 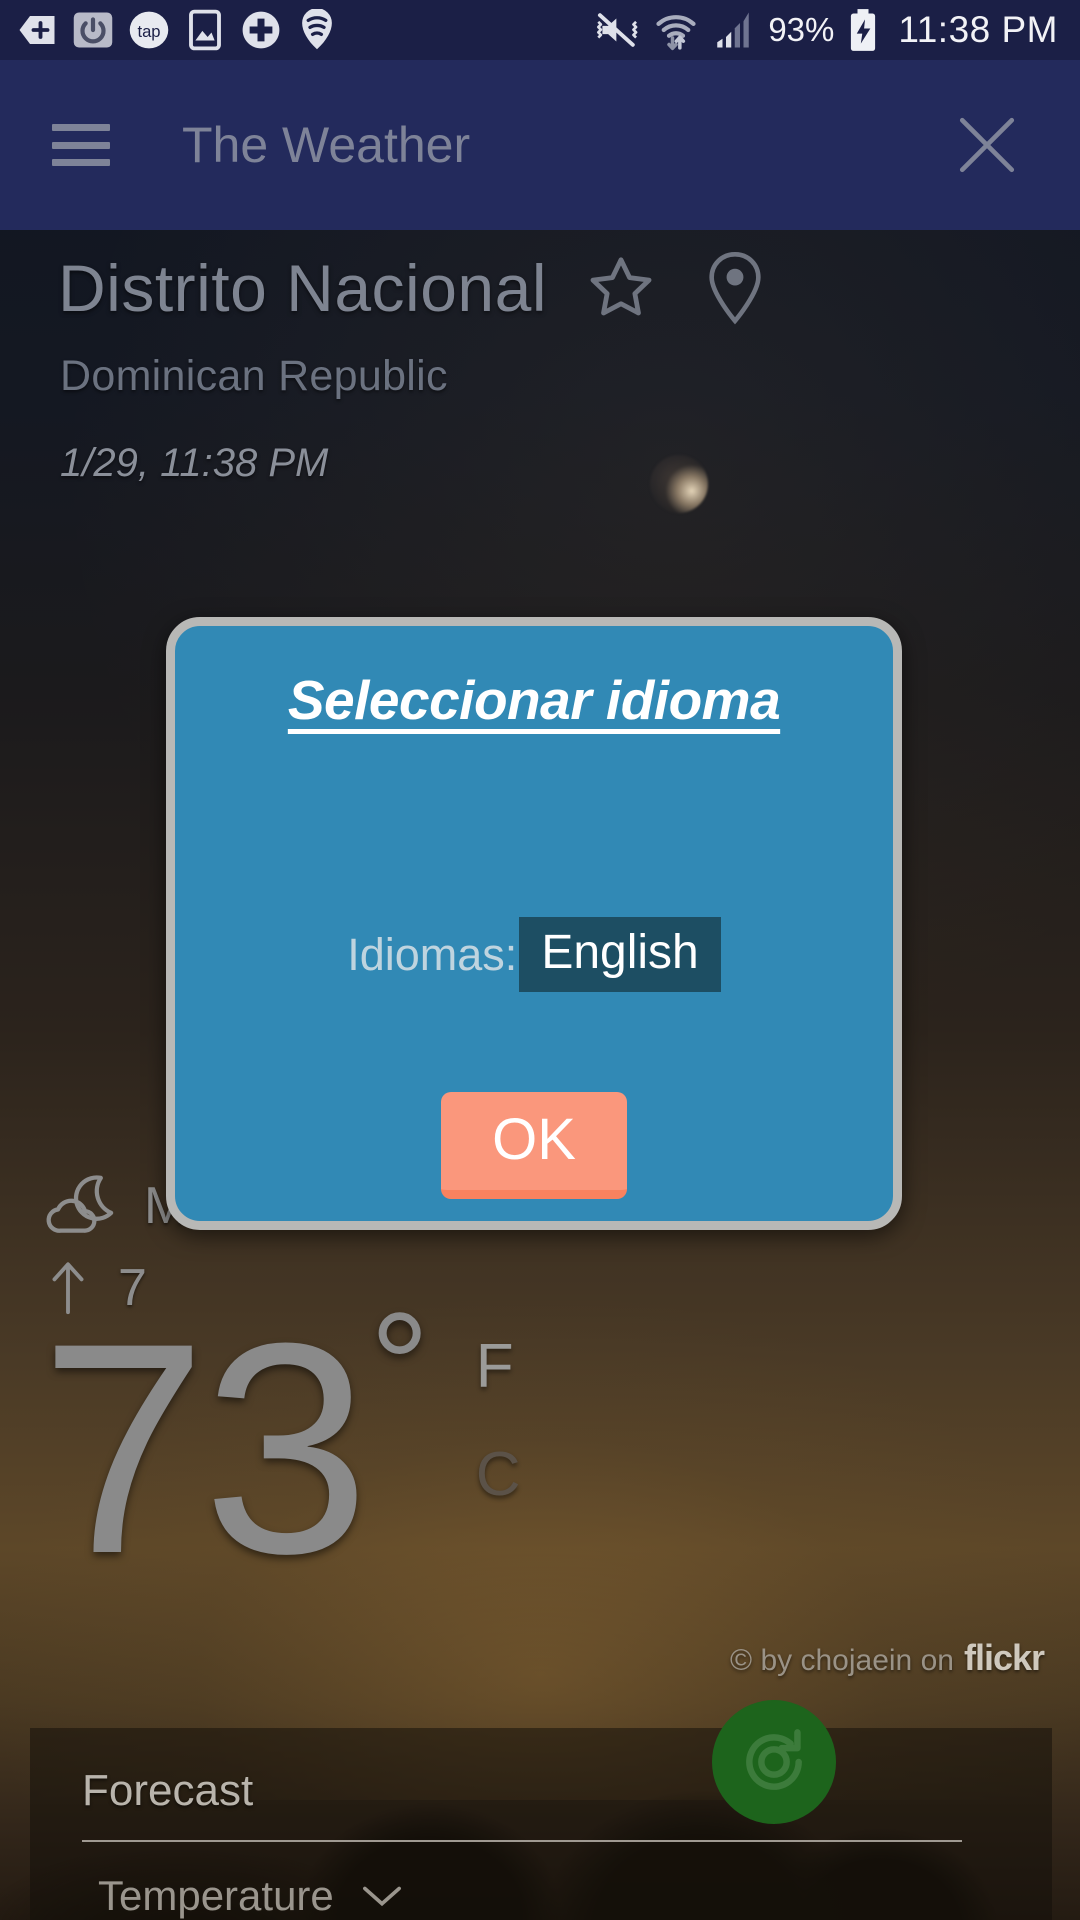 What do you see at coordinates (534, 700) in the screenshot?
I see `dialog-title: Seleccionar idioma` at bounding box center [534, 700].